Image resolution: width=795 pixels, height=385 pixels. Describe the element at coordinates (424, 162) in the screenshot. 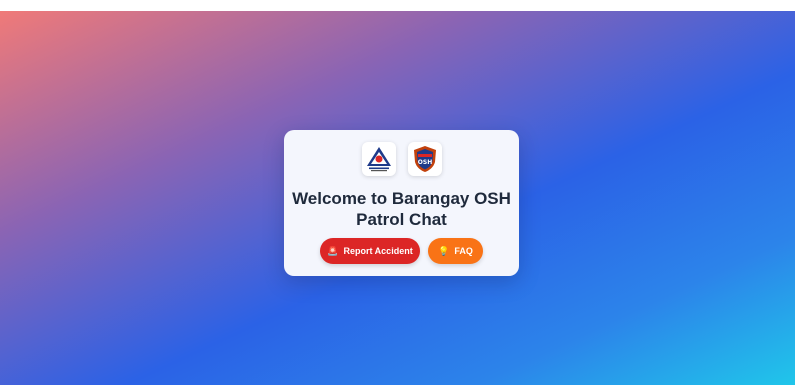

I see `svg-text: OSH` at that location.